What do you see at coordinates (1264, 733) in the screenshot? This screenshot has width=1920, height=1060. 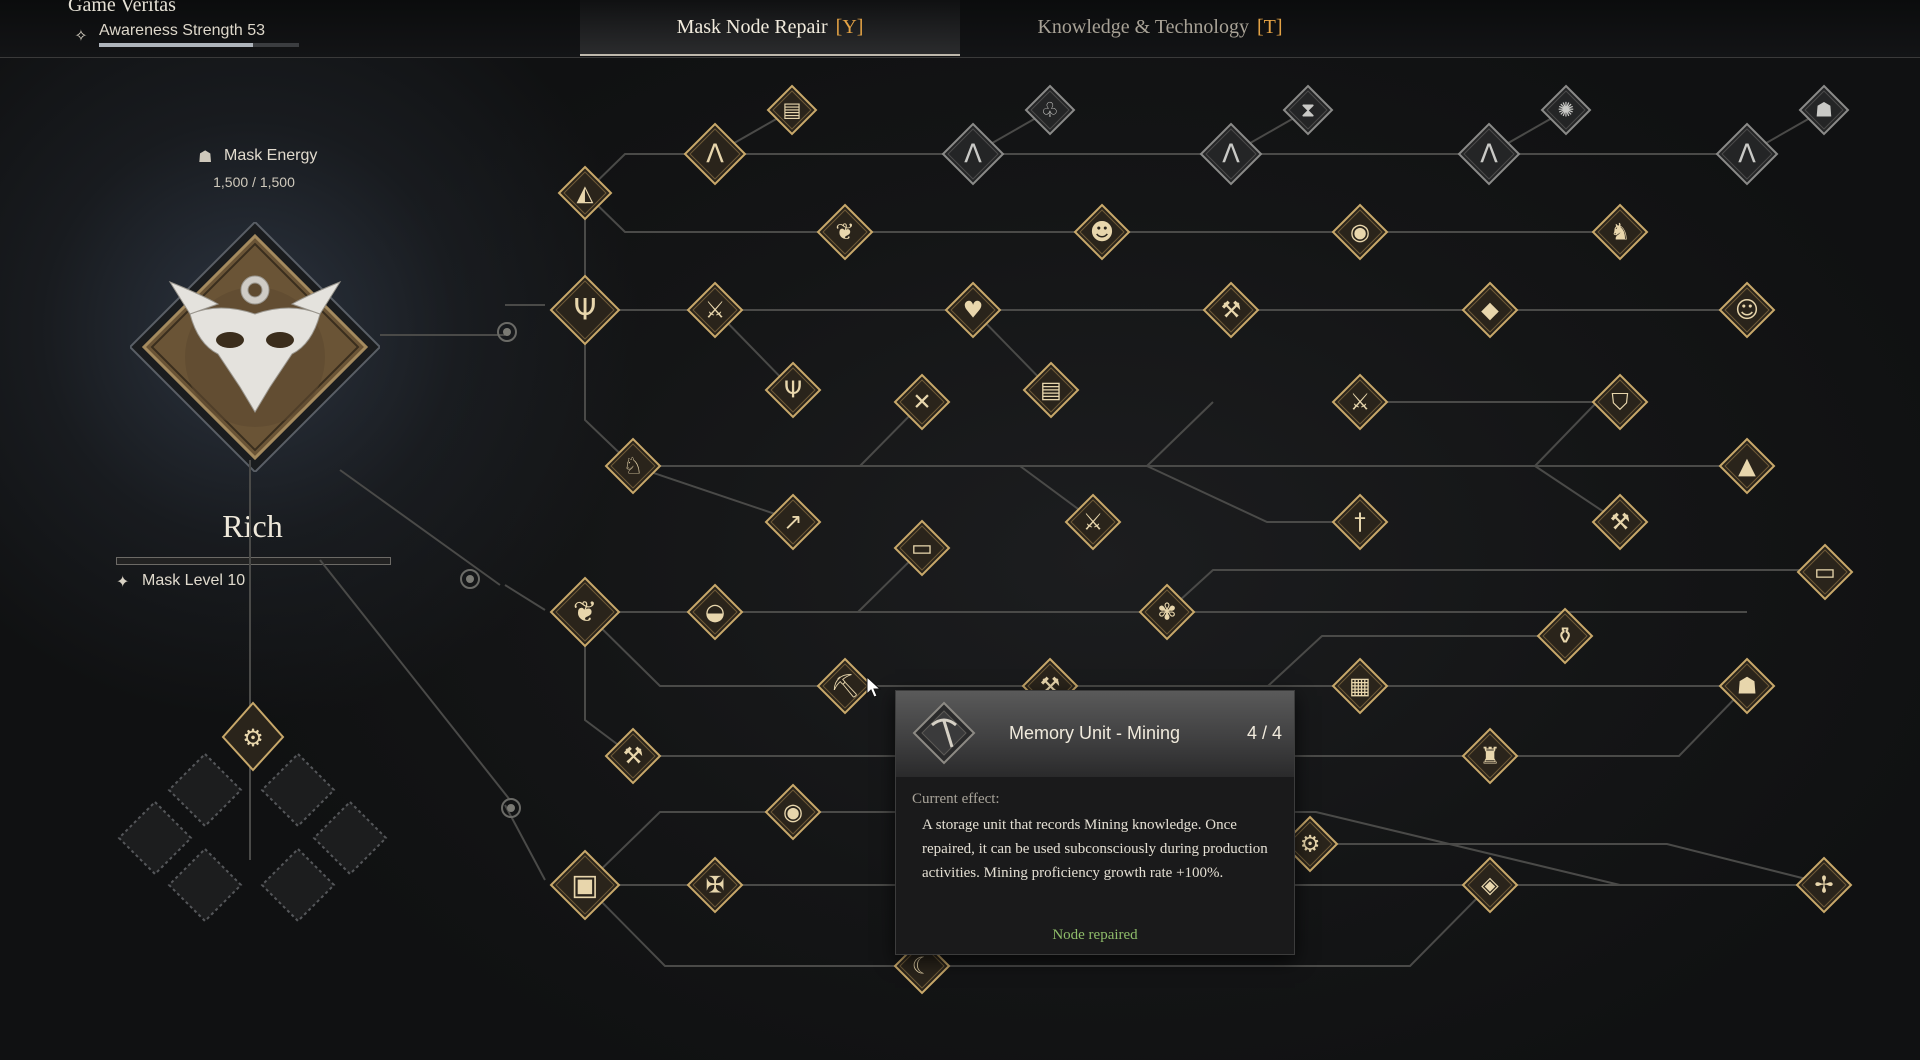 I see `tooltip-level-count: 4 / 4` at bounding box center [1264, 733].